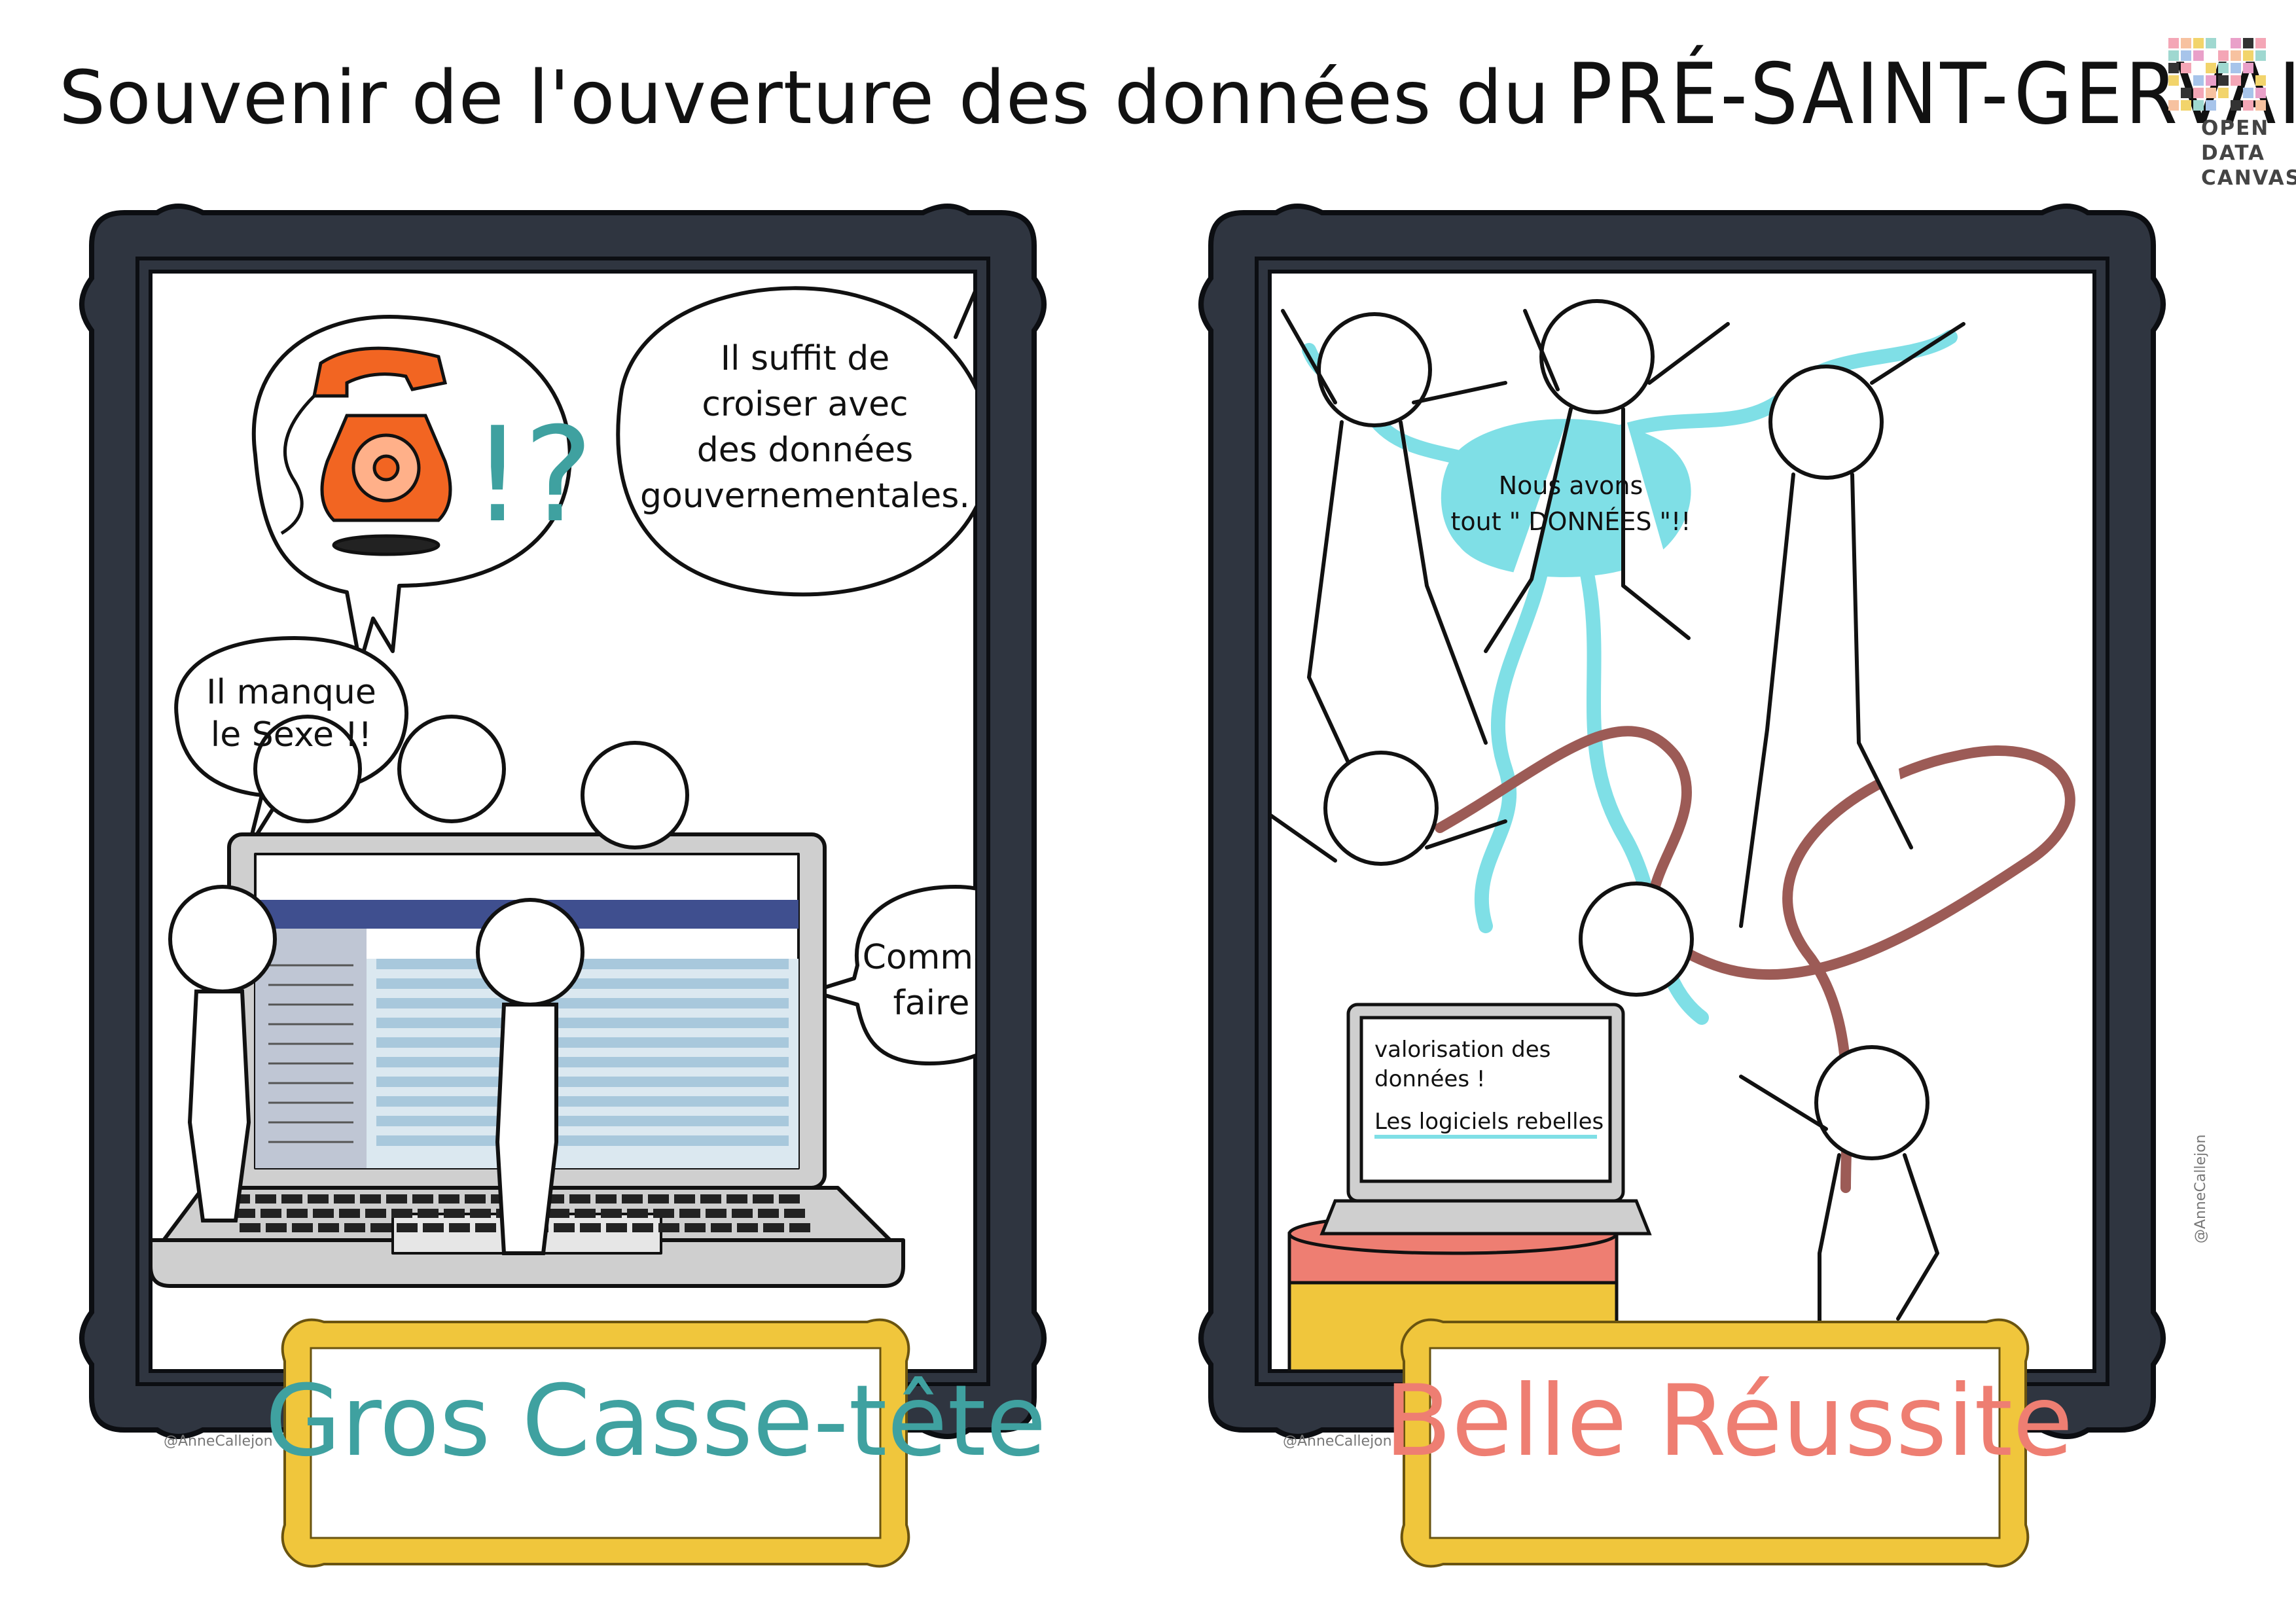  What do you see at coordinates (806, 358) in the screenshot?
I see `cross-data-line-1: Il suffit de` at bounding box center [806, 358].